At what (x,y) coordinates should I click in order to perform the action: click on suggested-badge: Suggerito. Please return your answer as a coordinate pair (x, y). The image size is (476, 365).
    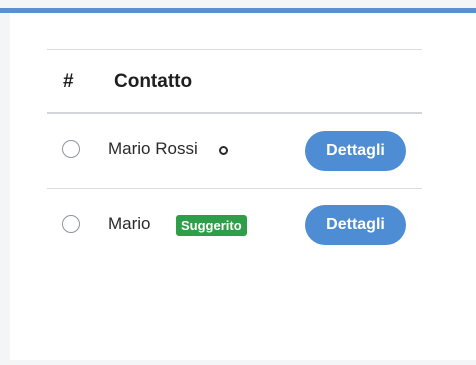
    Looking at the image, I should click on (211, 225).